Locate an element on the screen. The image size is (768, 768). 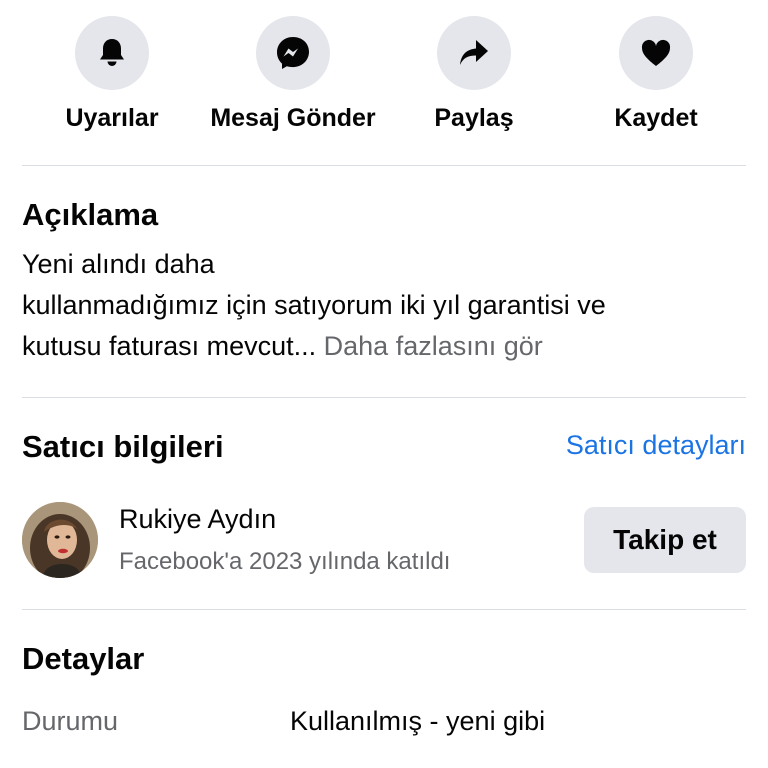
avatar-image is located at coordinates (60, 540).